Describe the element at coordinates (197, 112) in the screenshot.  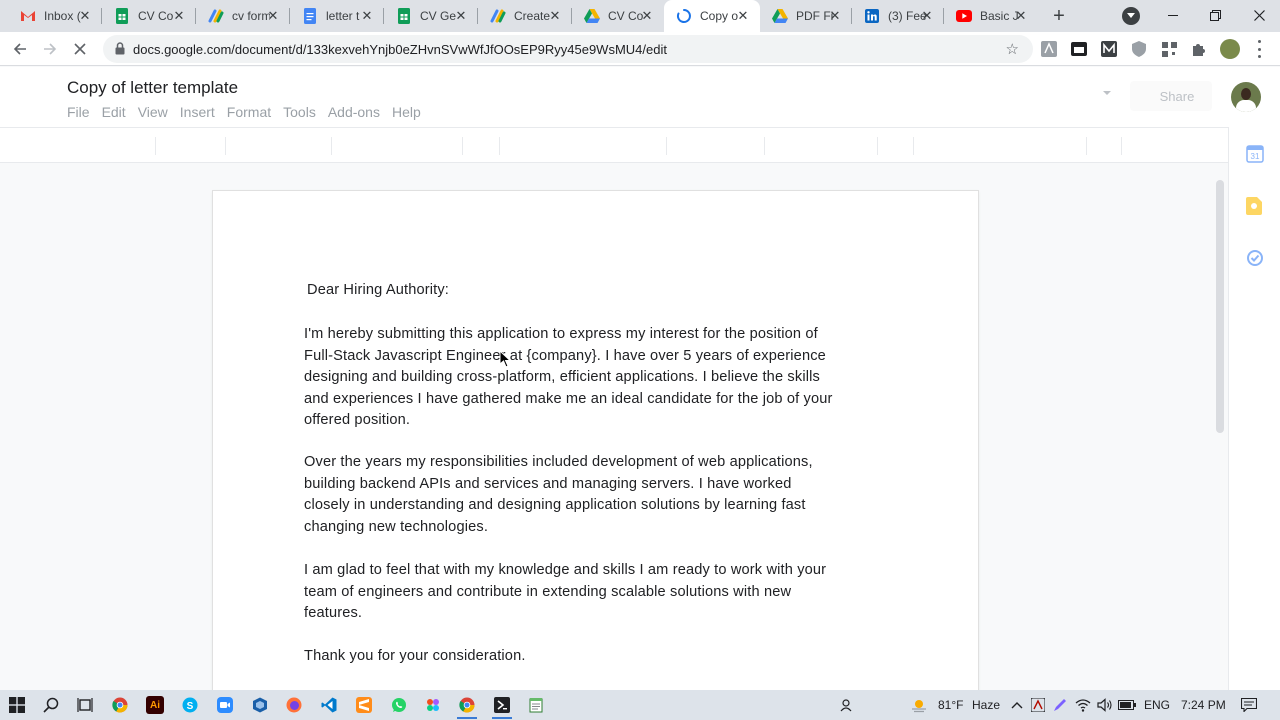
I see `menu-insert: Insert` at that location.